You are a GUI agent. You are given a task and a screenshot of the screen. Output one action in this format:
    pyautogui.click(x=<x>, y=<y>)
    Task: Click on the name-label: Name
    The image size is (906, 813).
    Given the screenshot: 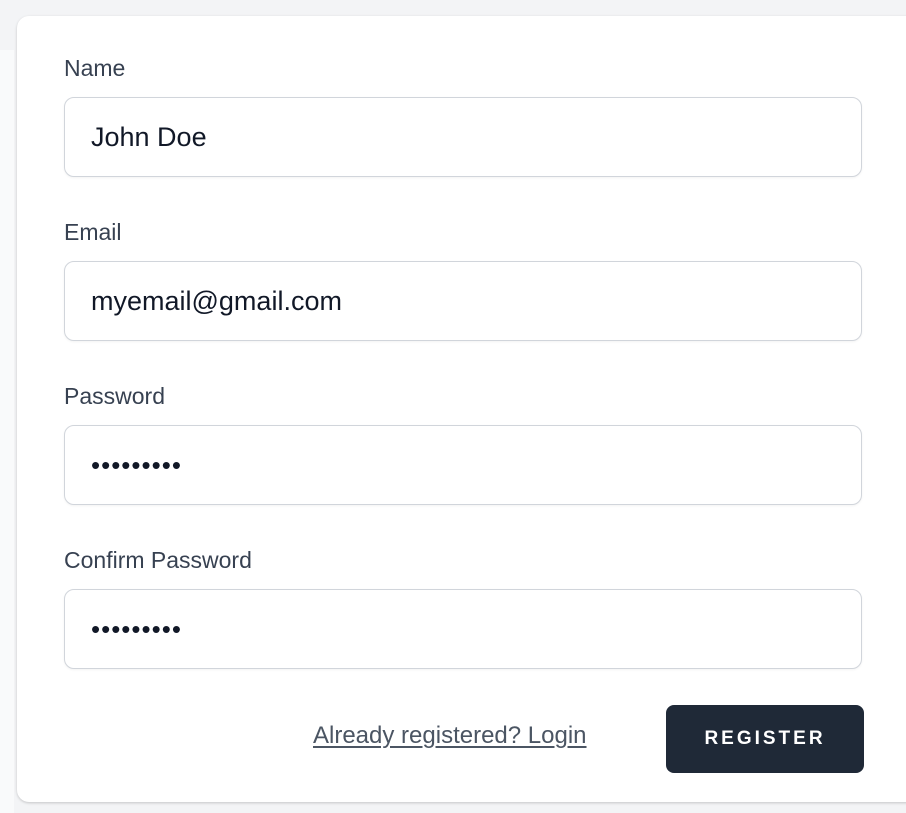 What is the action you would take?
    pyautogui.click(x=95, y=68)
    